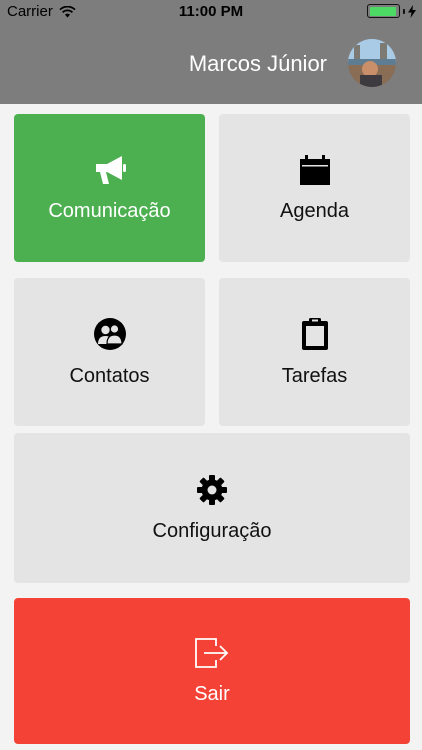 The image size is (422, 750). Describe the element at coordinates (109, 188) in the screenshot. I see `menu-tile-comunicacao: Comunicação` at that location.